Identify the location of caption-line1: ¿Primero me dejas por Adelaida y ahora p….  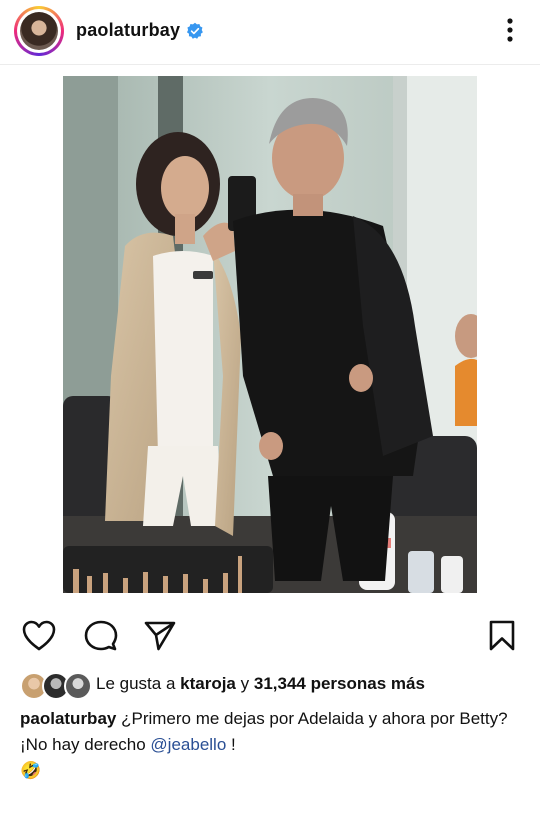
(314, 718).